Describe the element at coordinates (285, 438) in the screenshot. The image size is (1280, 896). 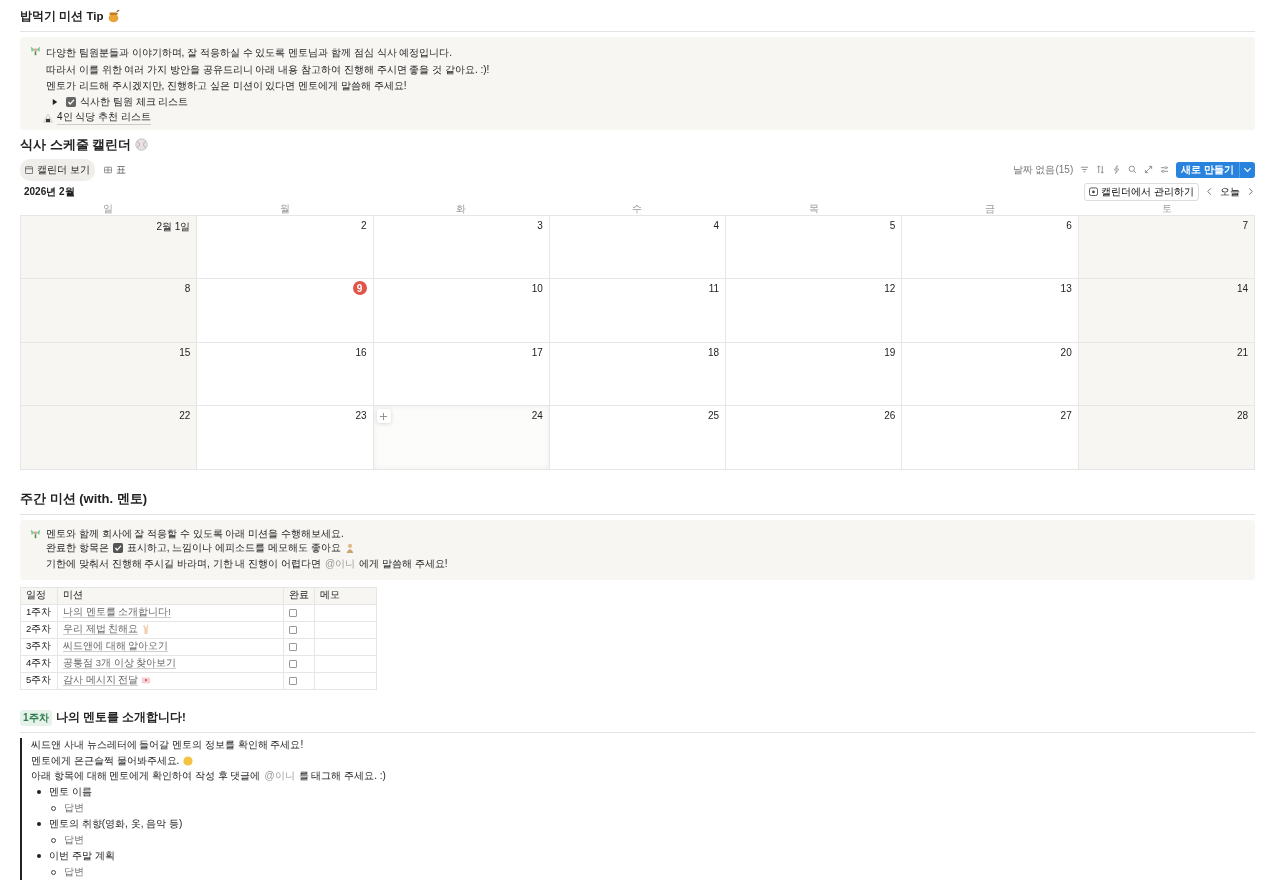
I see `calendar-day-cell: 23` at that location.